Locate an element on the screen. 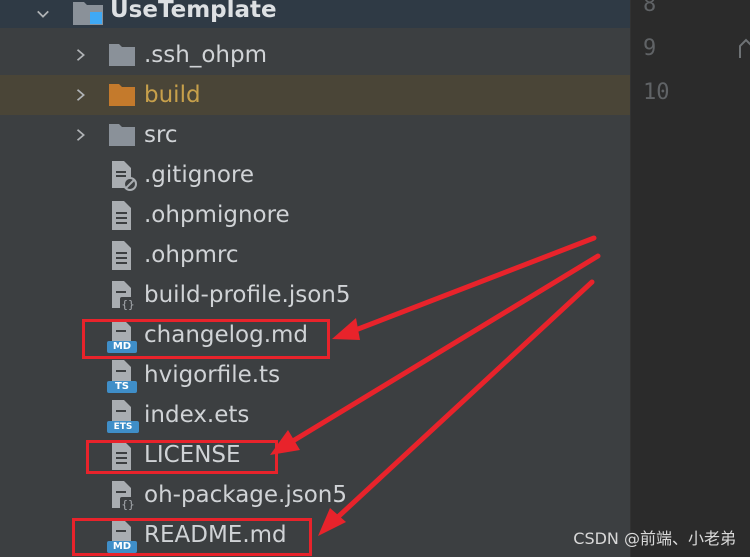 This screenshot has height=557, width=750. tree-row-oh-package: {} oh-package.json5 is located at coordinates (315, 495).